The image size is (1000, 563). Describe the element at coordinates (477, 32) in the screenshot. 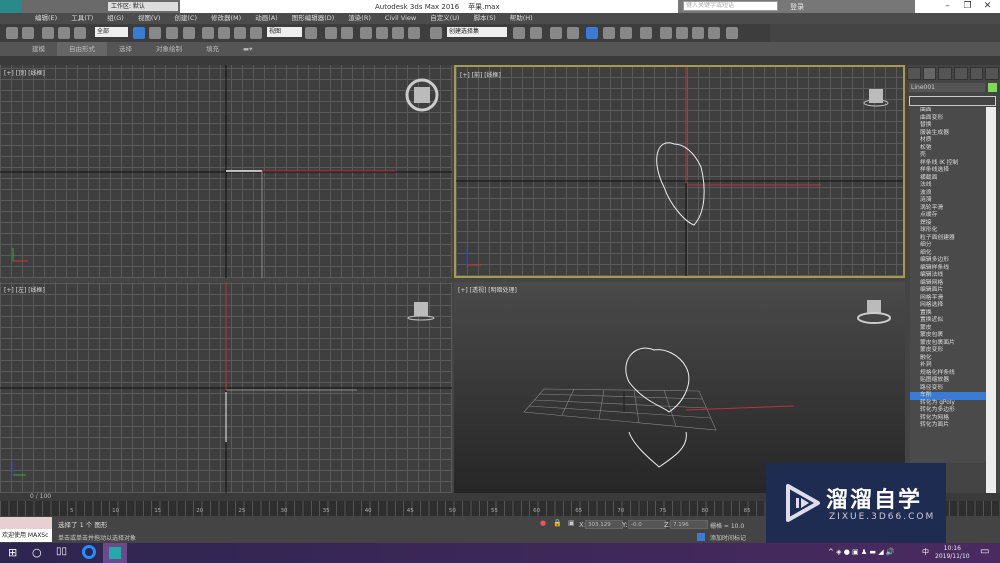

I see `named-selection-set-dropdown: 创建选择集` at that location.